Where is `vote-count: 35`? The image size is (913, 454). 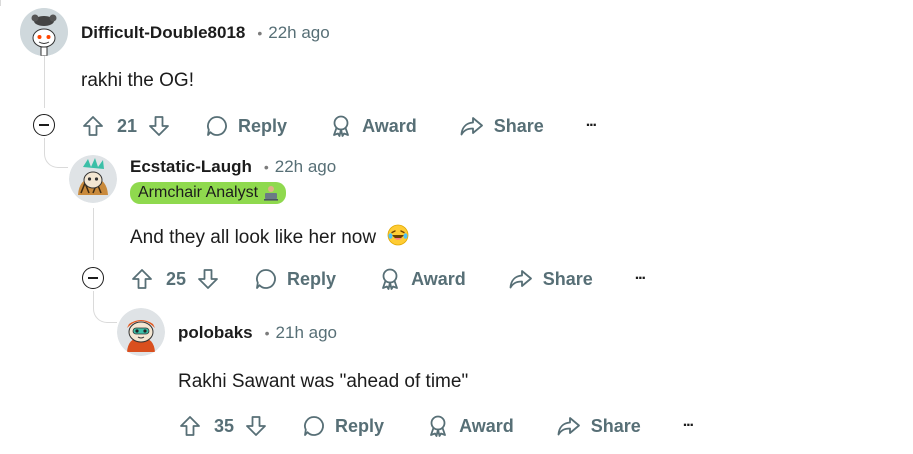
vote-count: 35 is located at coordinates (224, 425).